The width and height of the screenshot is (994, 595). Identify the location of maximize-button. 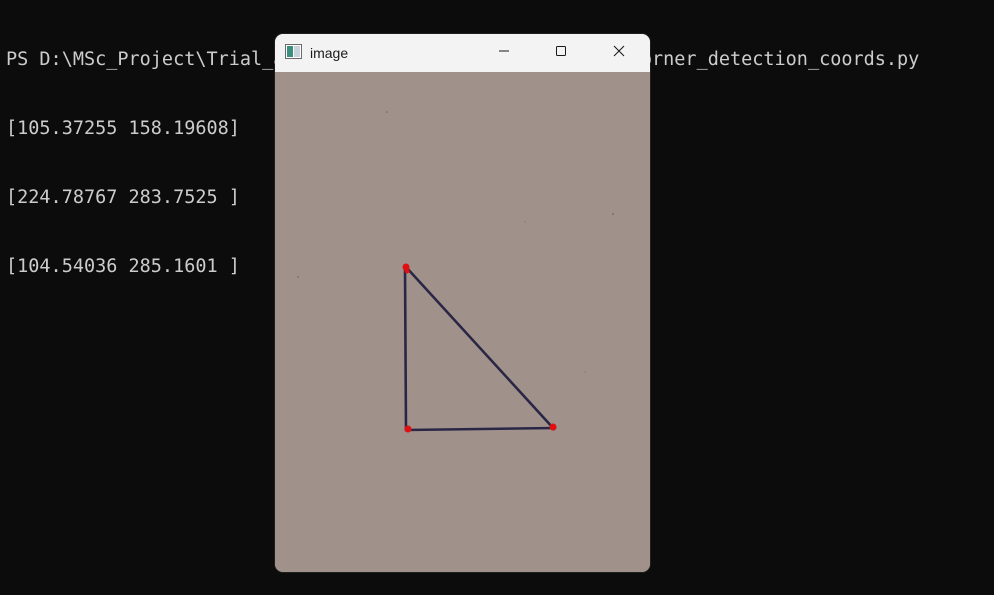
(561, 53).